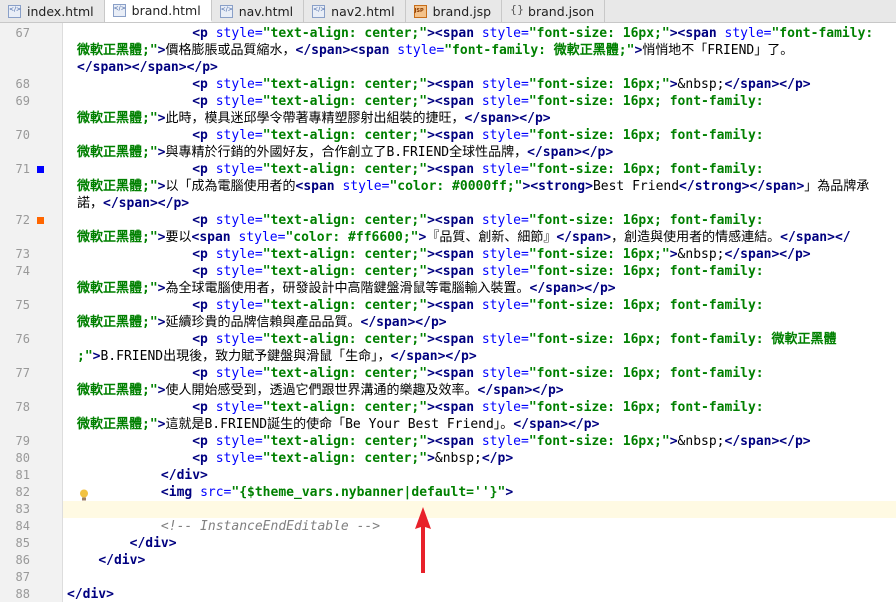 The width and height of the screenshot is (896, 603). What do you see at coordinates (22, 84) in the screenshot?
I see `line-number: 68` at bounding box center [22, 84].